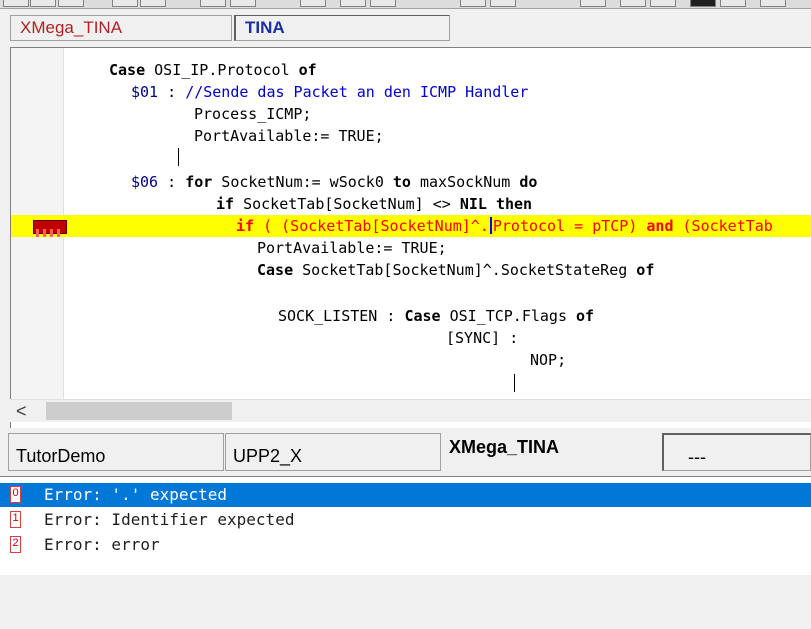 This screenshot has height=629, width=811. What do you see at coordinates (405, 520) in the screenshot?
I see `error-message-row: 1 Error: Identifier expected` at bounding box center [405, 520].